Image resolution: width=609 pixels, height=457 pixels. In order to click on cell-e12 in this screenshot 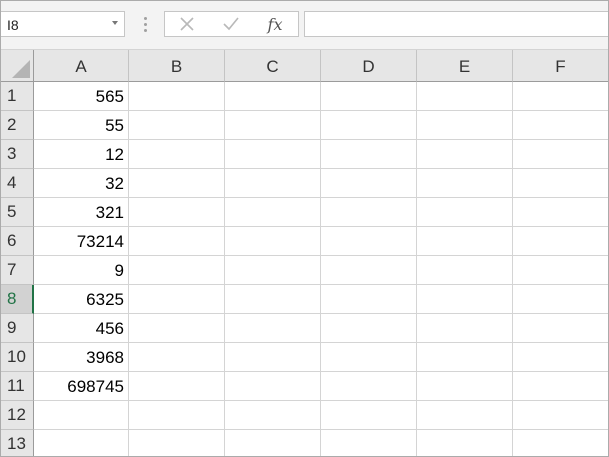, I will do `click(465, 415)`.